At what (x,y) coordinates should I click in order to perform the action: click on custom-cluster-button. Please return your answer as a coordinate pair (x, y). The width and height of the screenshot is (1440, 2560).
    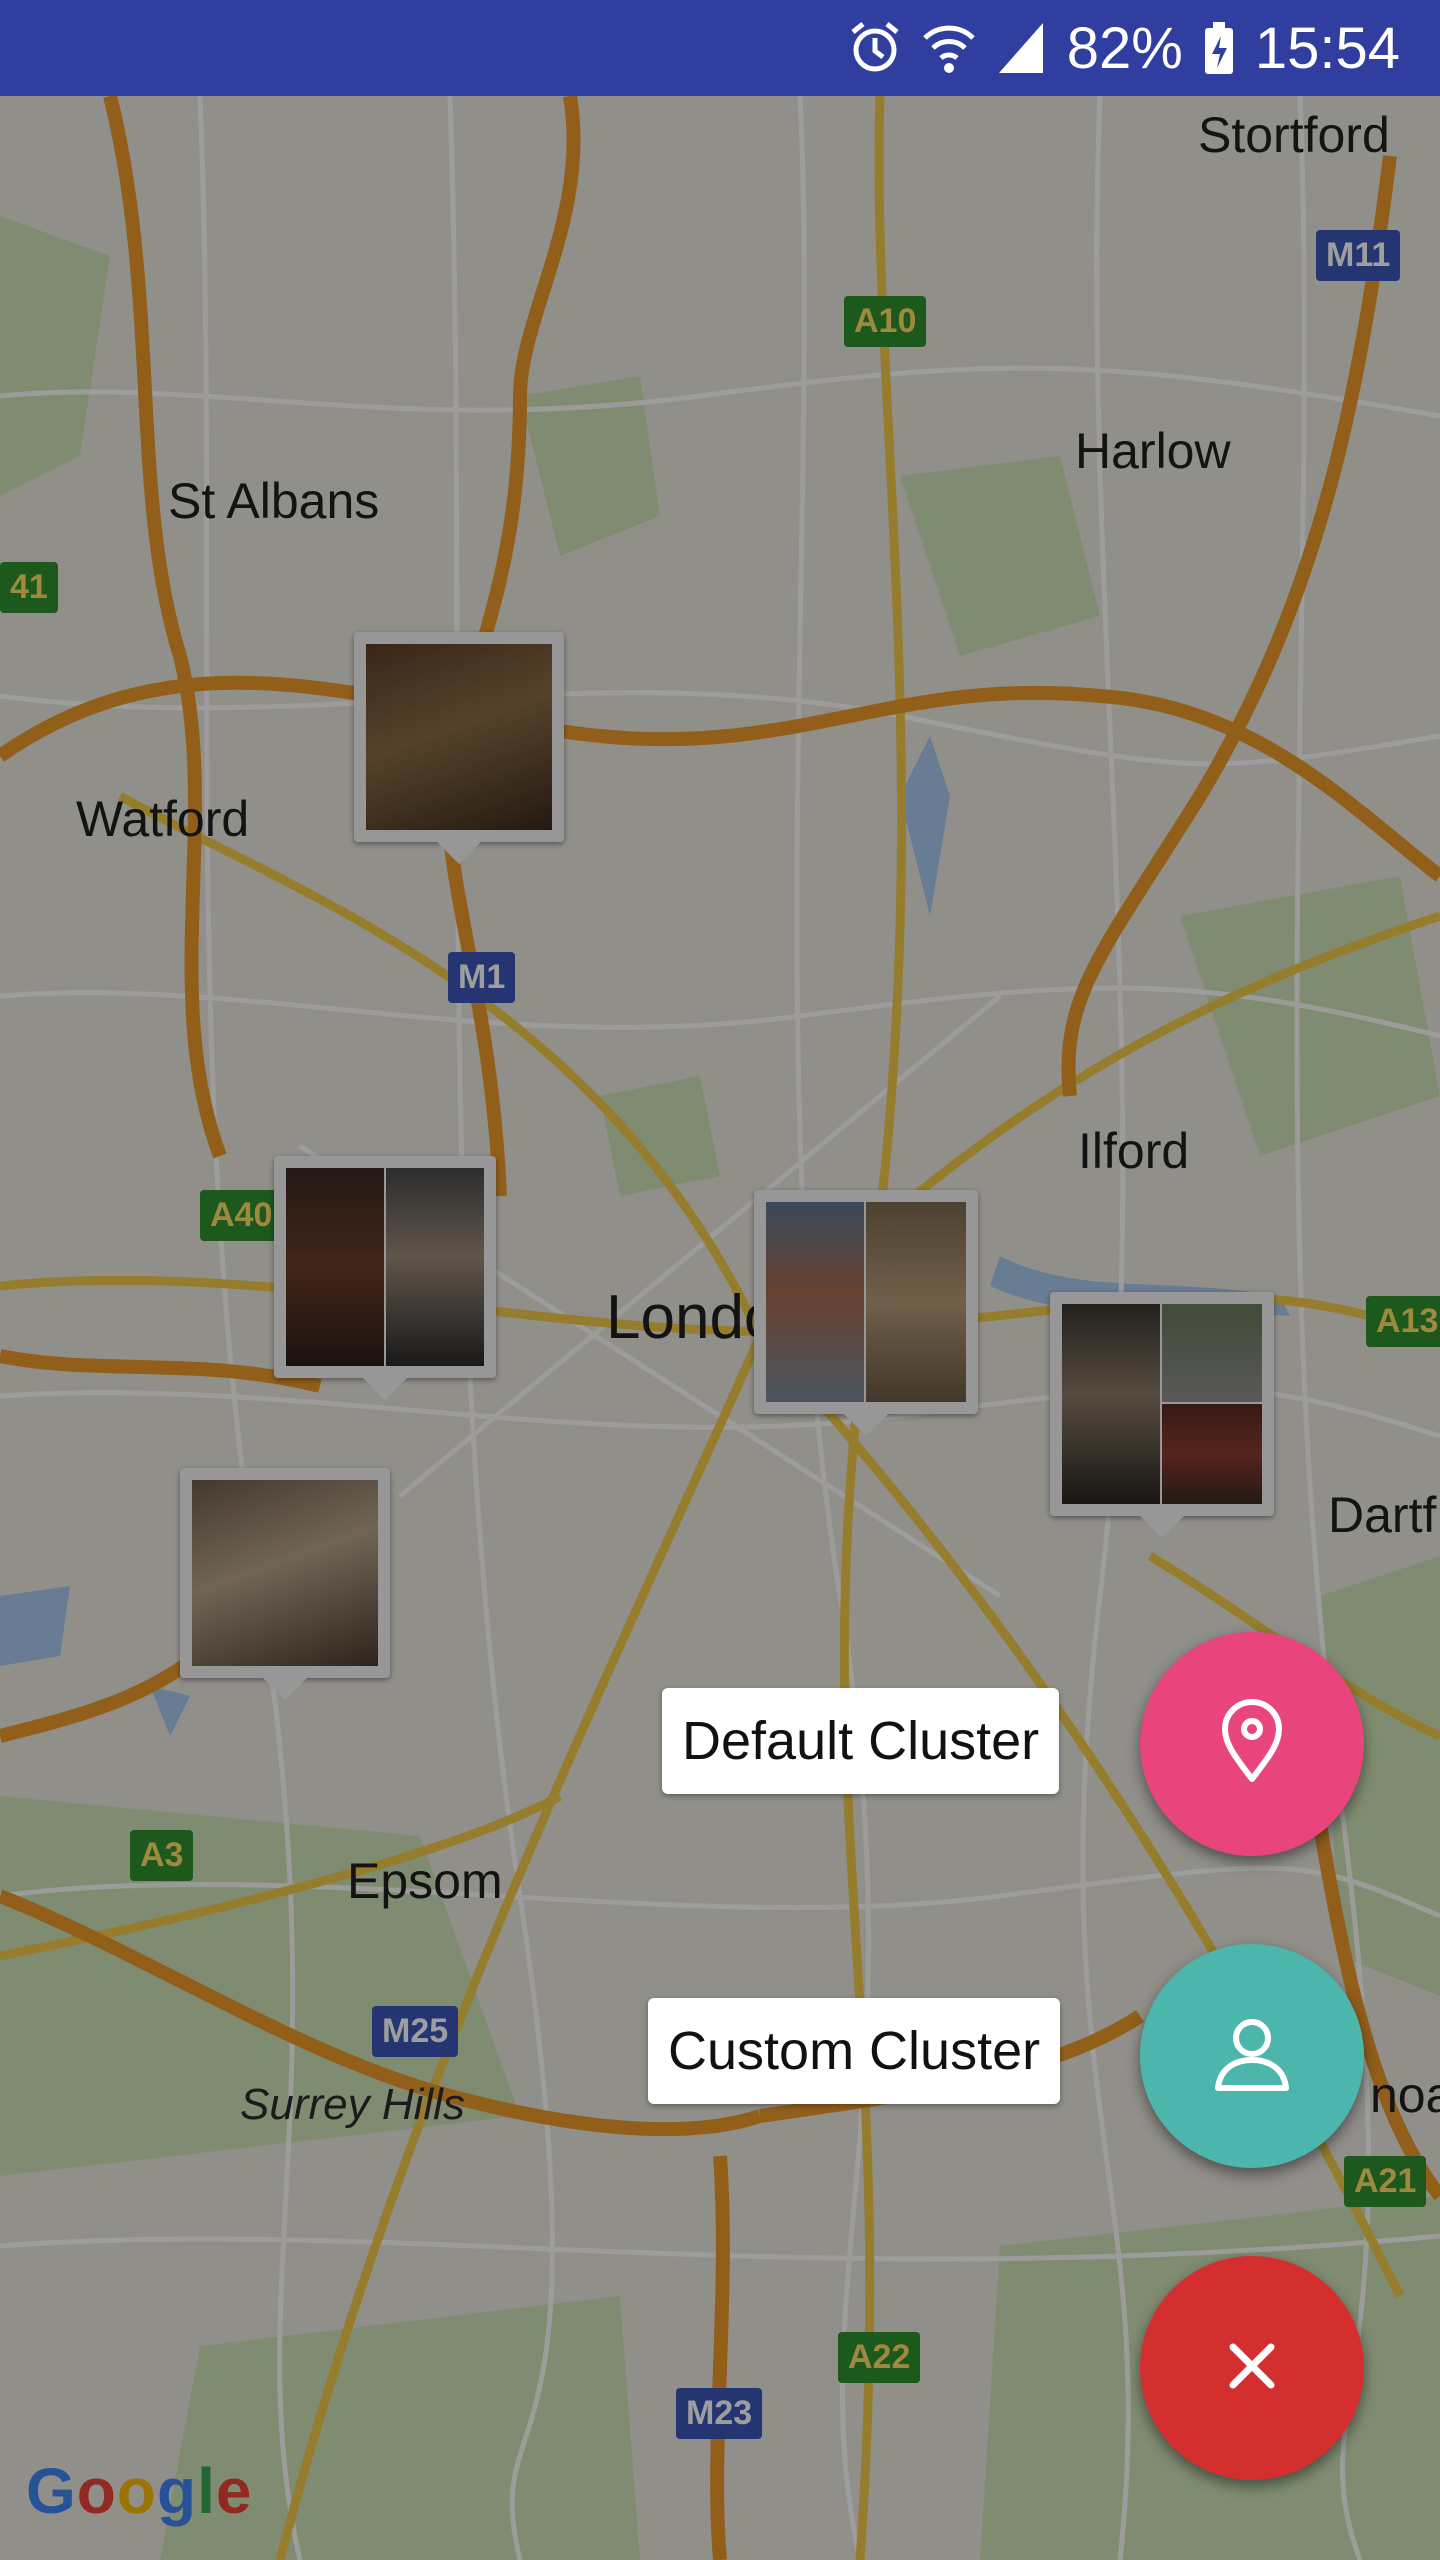
    Looking at the image, I should click on (1252, 2056).